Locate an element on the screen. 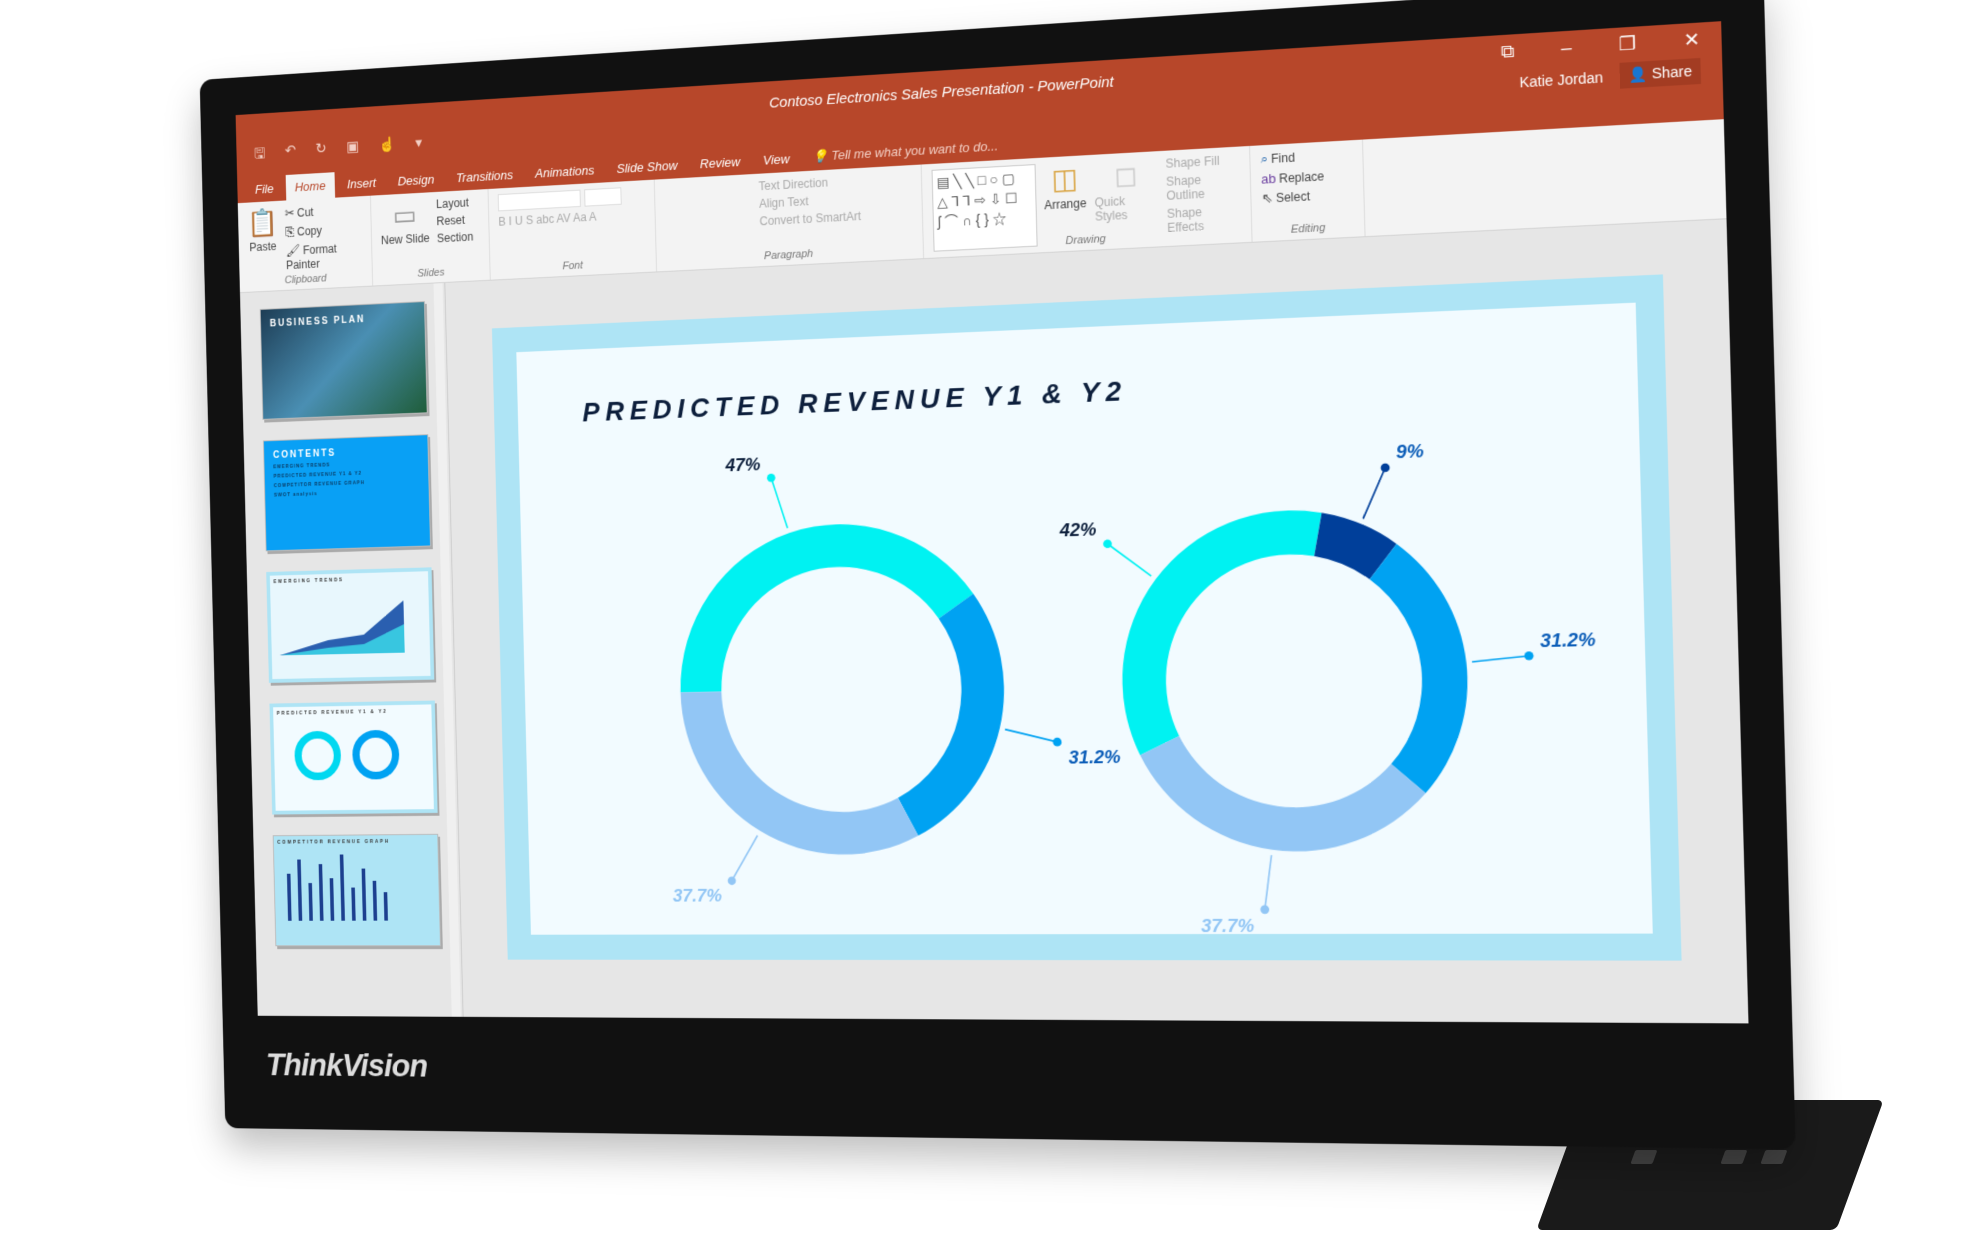 Image resolution: width=1983 pixels, height=1248 pixels. slide-thumbnail-3: EMERGING TRENDS is located at coordinates (350, 625).